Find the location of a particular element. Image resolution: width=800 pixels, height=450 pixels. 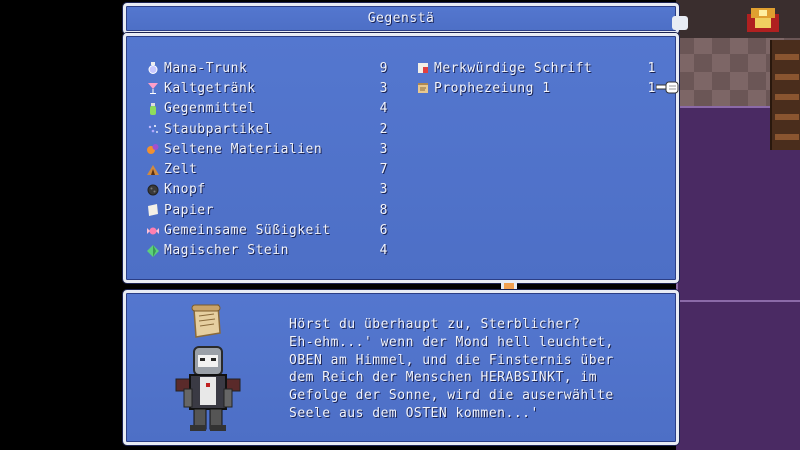

paper-icon is located at coordinates (153, 210).